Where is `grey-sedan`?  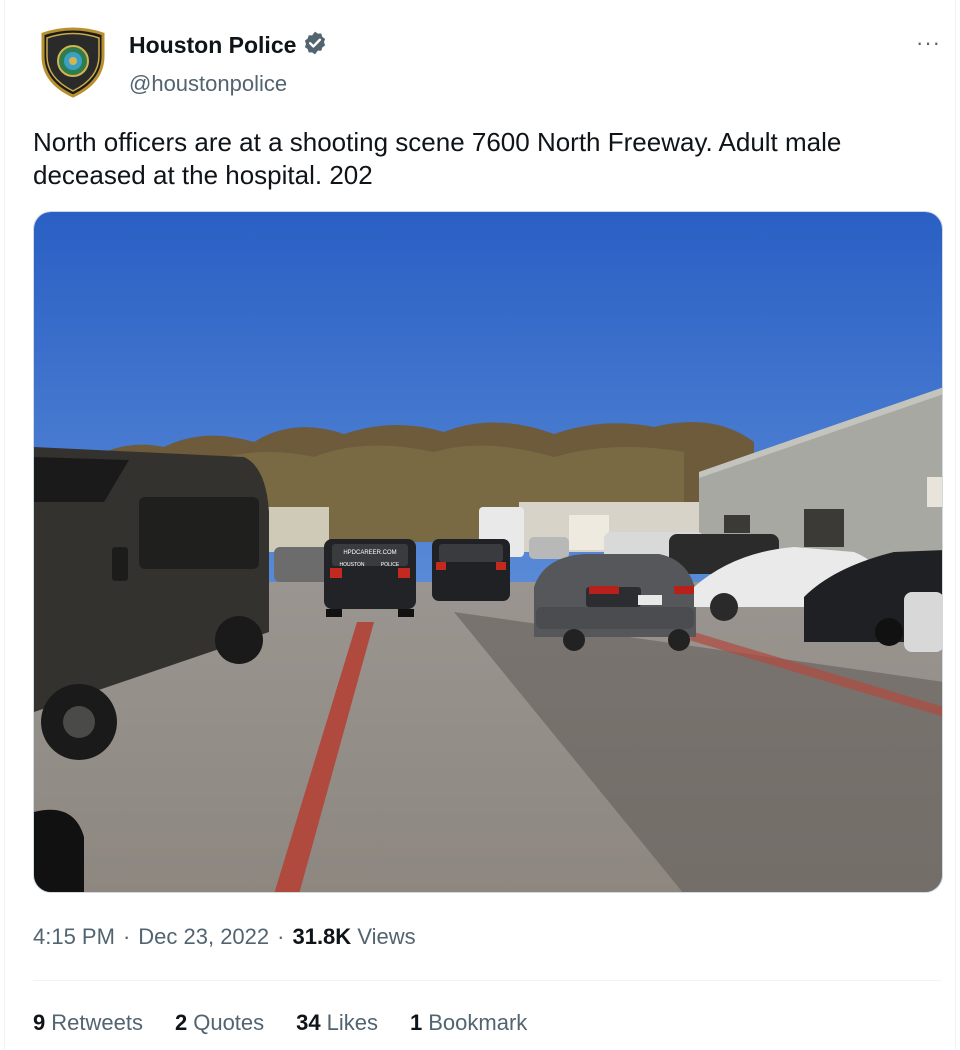 grey-sedan is located at coordinates (615, 602).